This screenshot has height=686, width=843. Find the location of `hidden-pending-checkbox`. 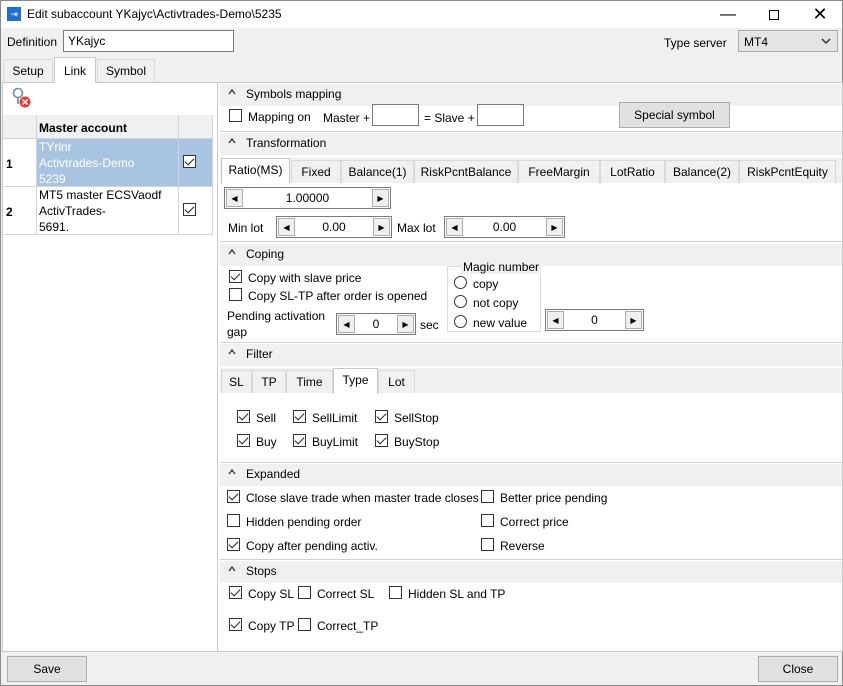

hidden-pending-checkbox is located at coordinates (233, 520).